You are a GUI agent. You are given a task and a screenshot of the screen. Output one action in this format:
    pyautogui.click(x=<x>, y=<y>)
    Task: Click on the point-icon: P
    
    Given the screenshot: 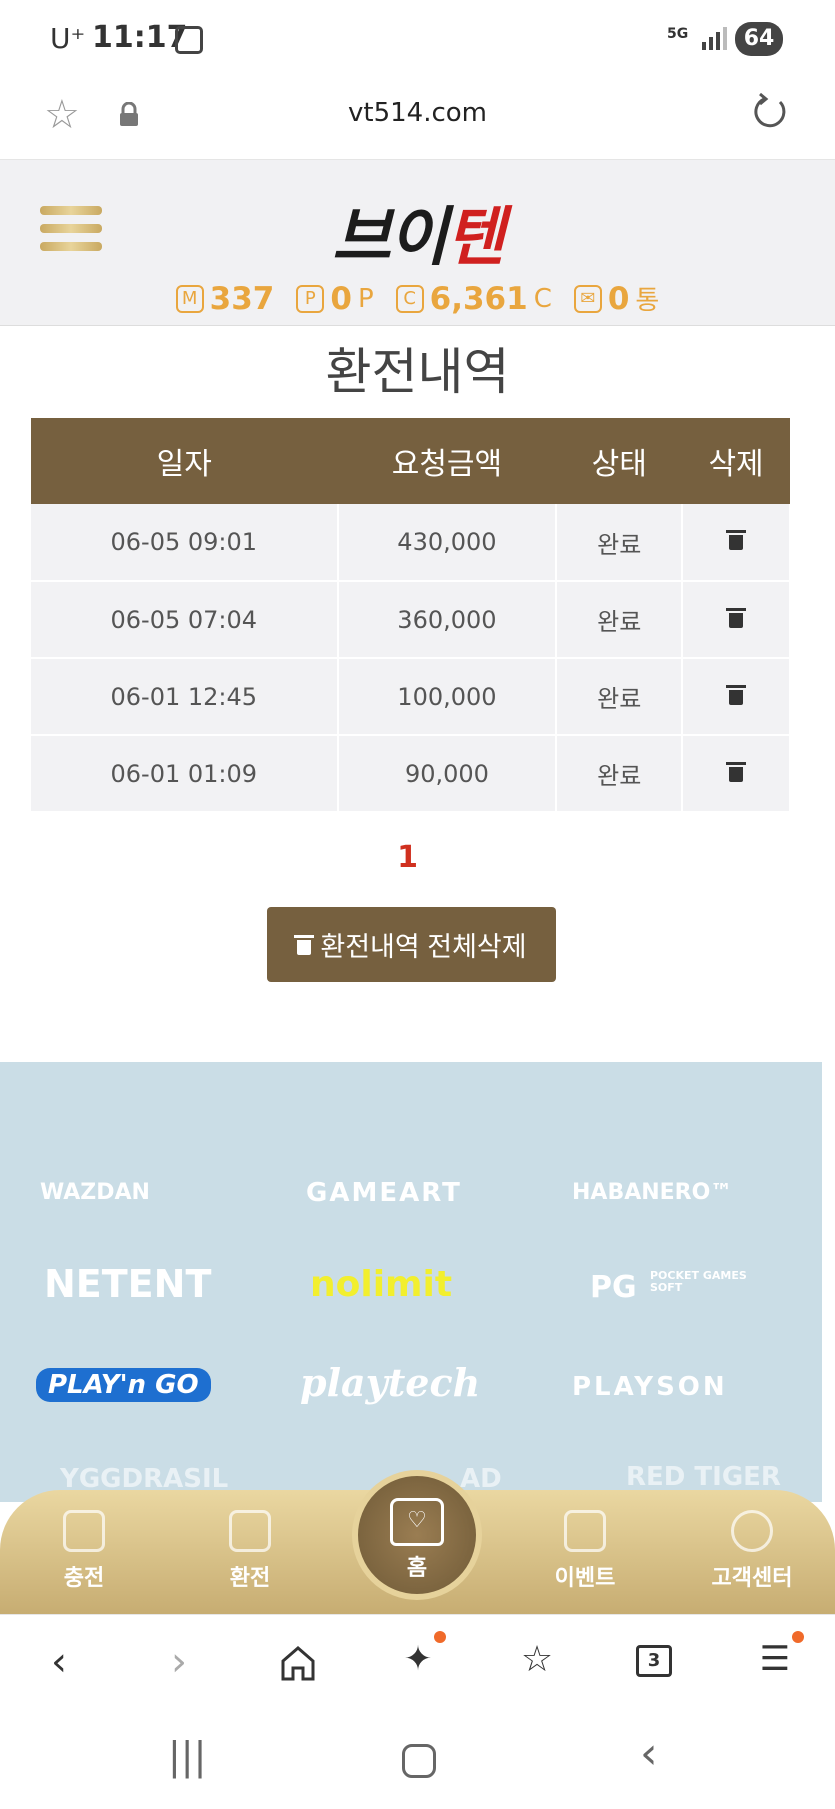 What is the action you would take?
    pyautogui.click(x=310, y=298)
    